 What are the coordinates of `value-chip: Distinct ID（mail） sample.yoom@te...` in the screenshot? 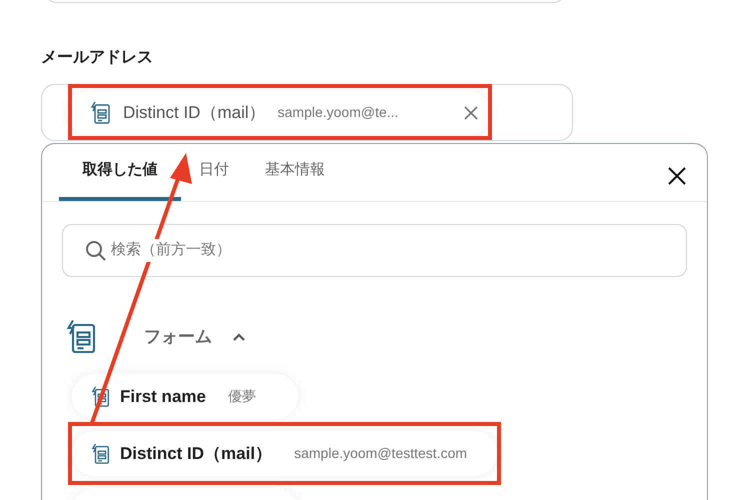 It's located at (279, 112).